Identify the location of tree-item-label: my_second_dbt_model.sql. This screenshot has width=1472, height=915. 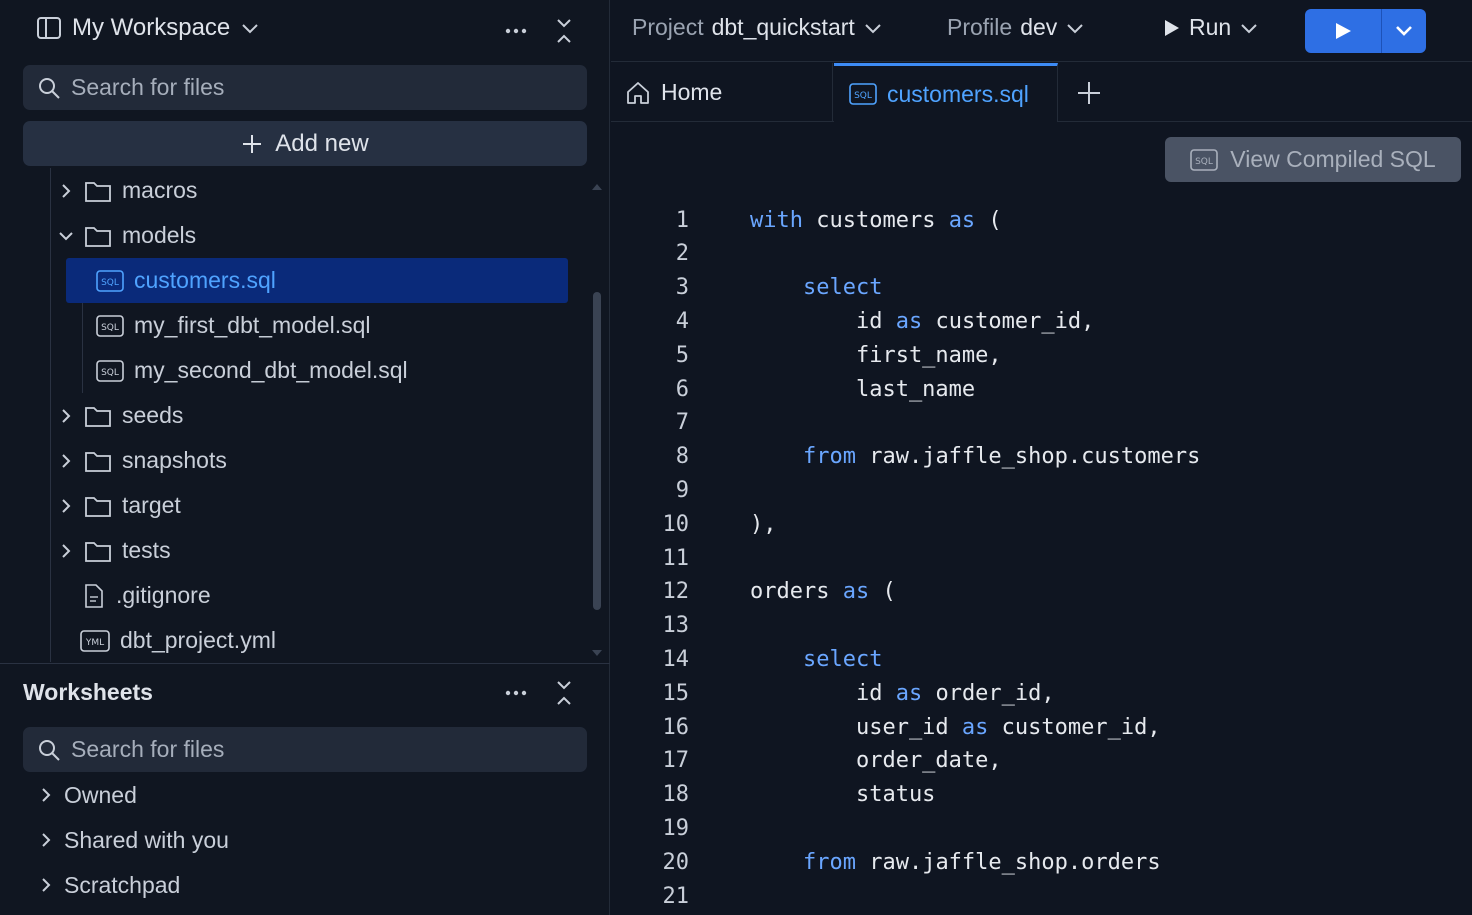
(271, 370).